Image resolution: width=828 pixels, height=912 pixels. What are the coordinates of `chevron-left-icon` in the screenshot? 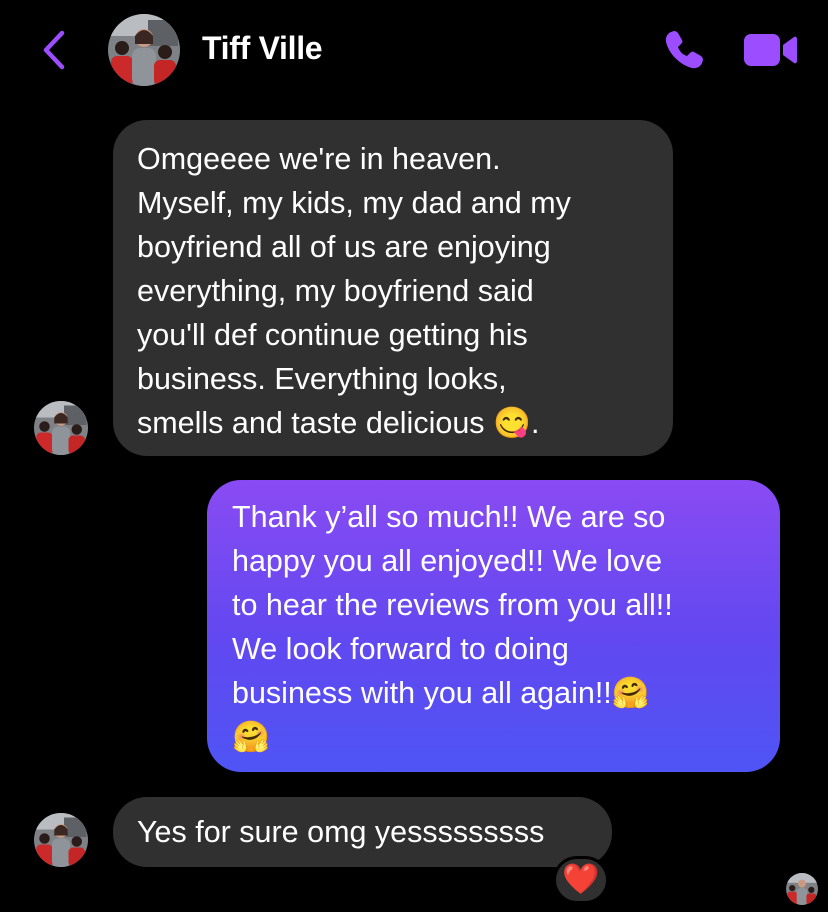 It's located at (54, 50).